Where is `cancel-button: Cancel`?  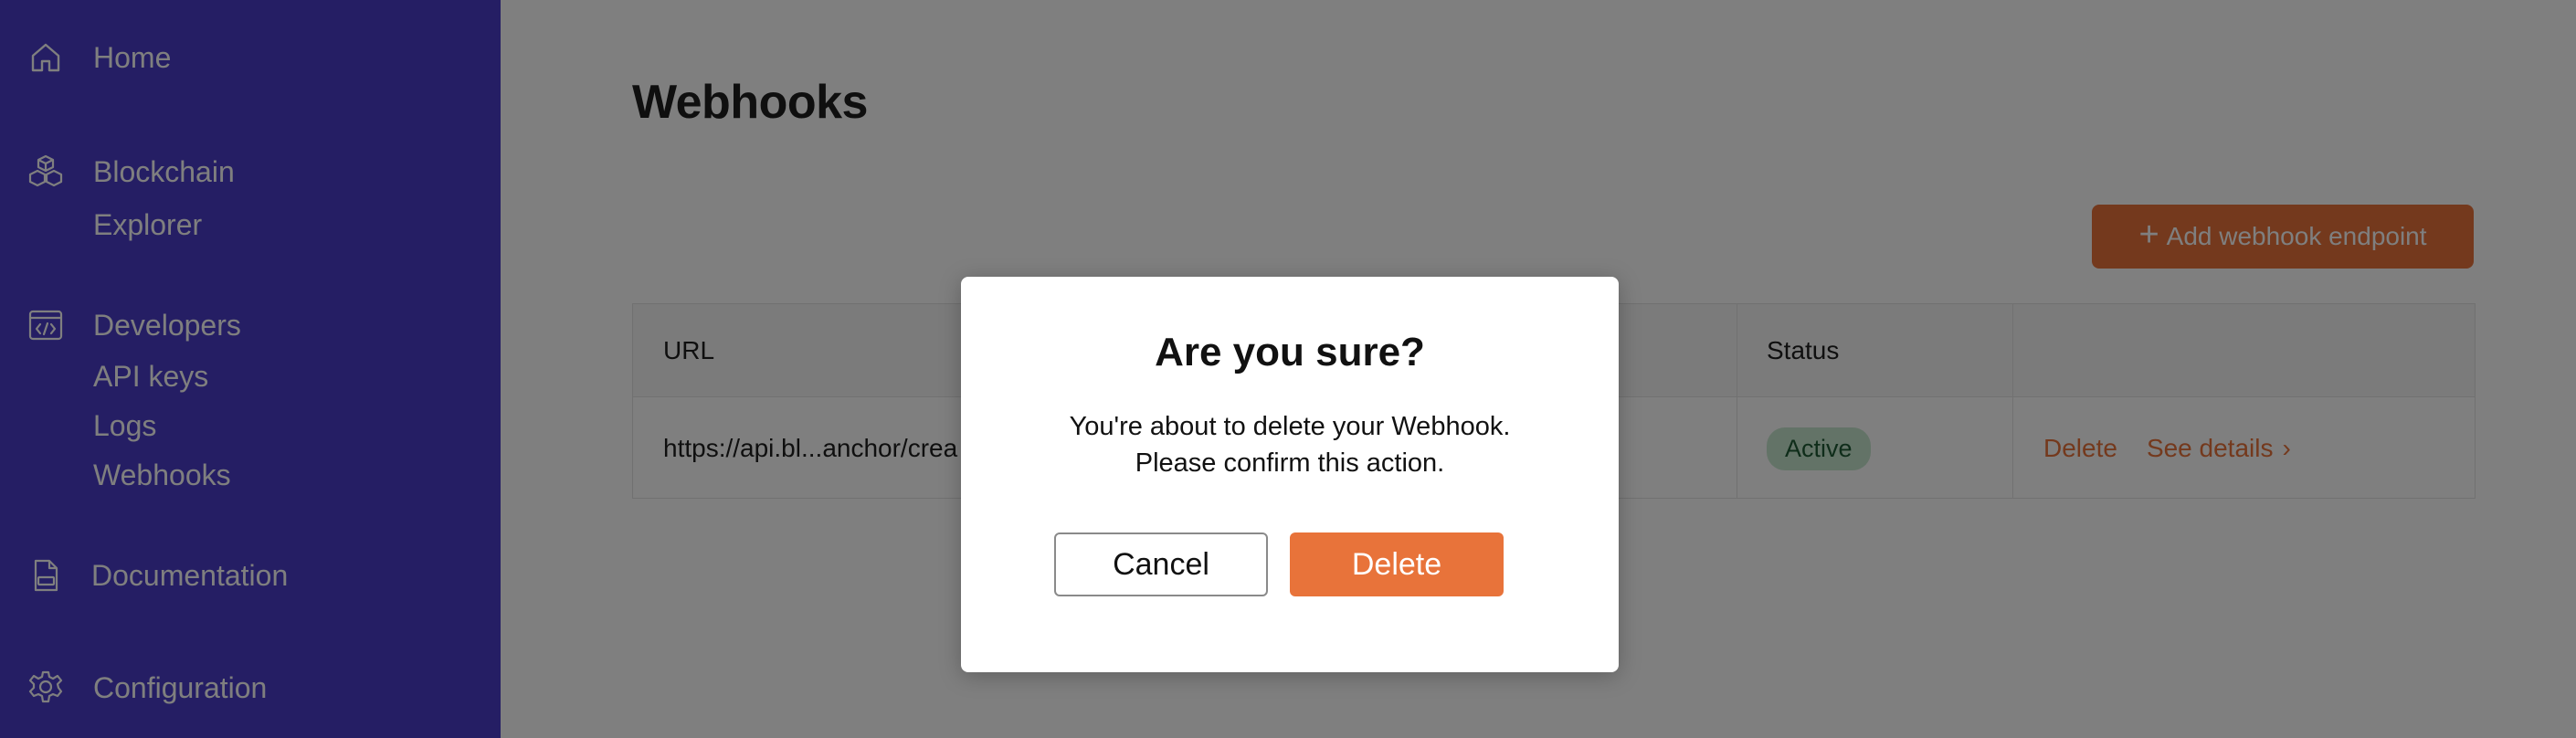 cancel-button: Cancel is located at coordinates (1161, 564).